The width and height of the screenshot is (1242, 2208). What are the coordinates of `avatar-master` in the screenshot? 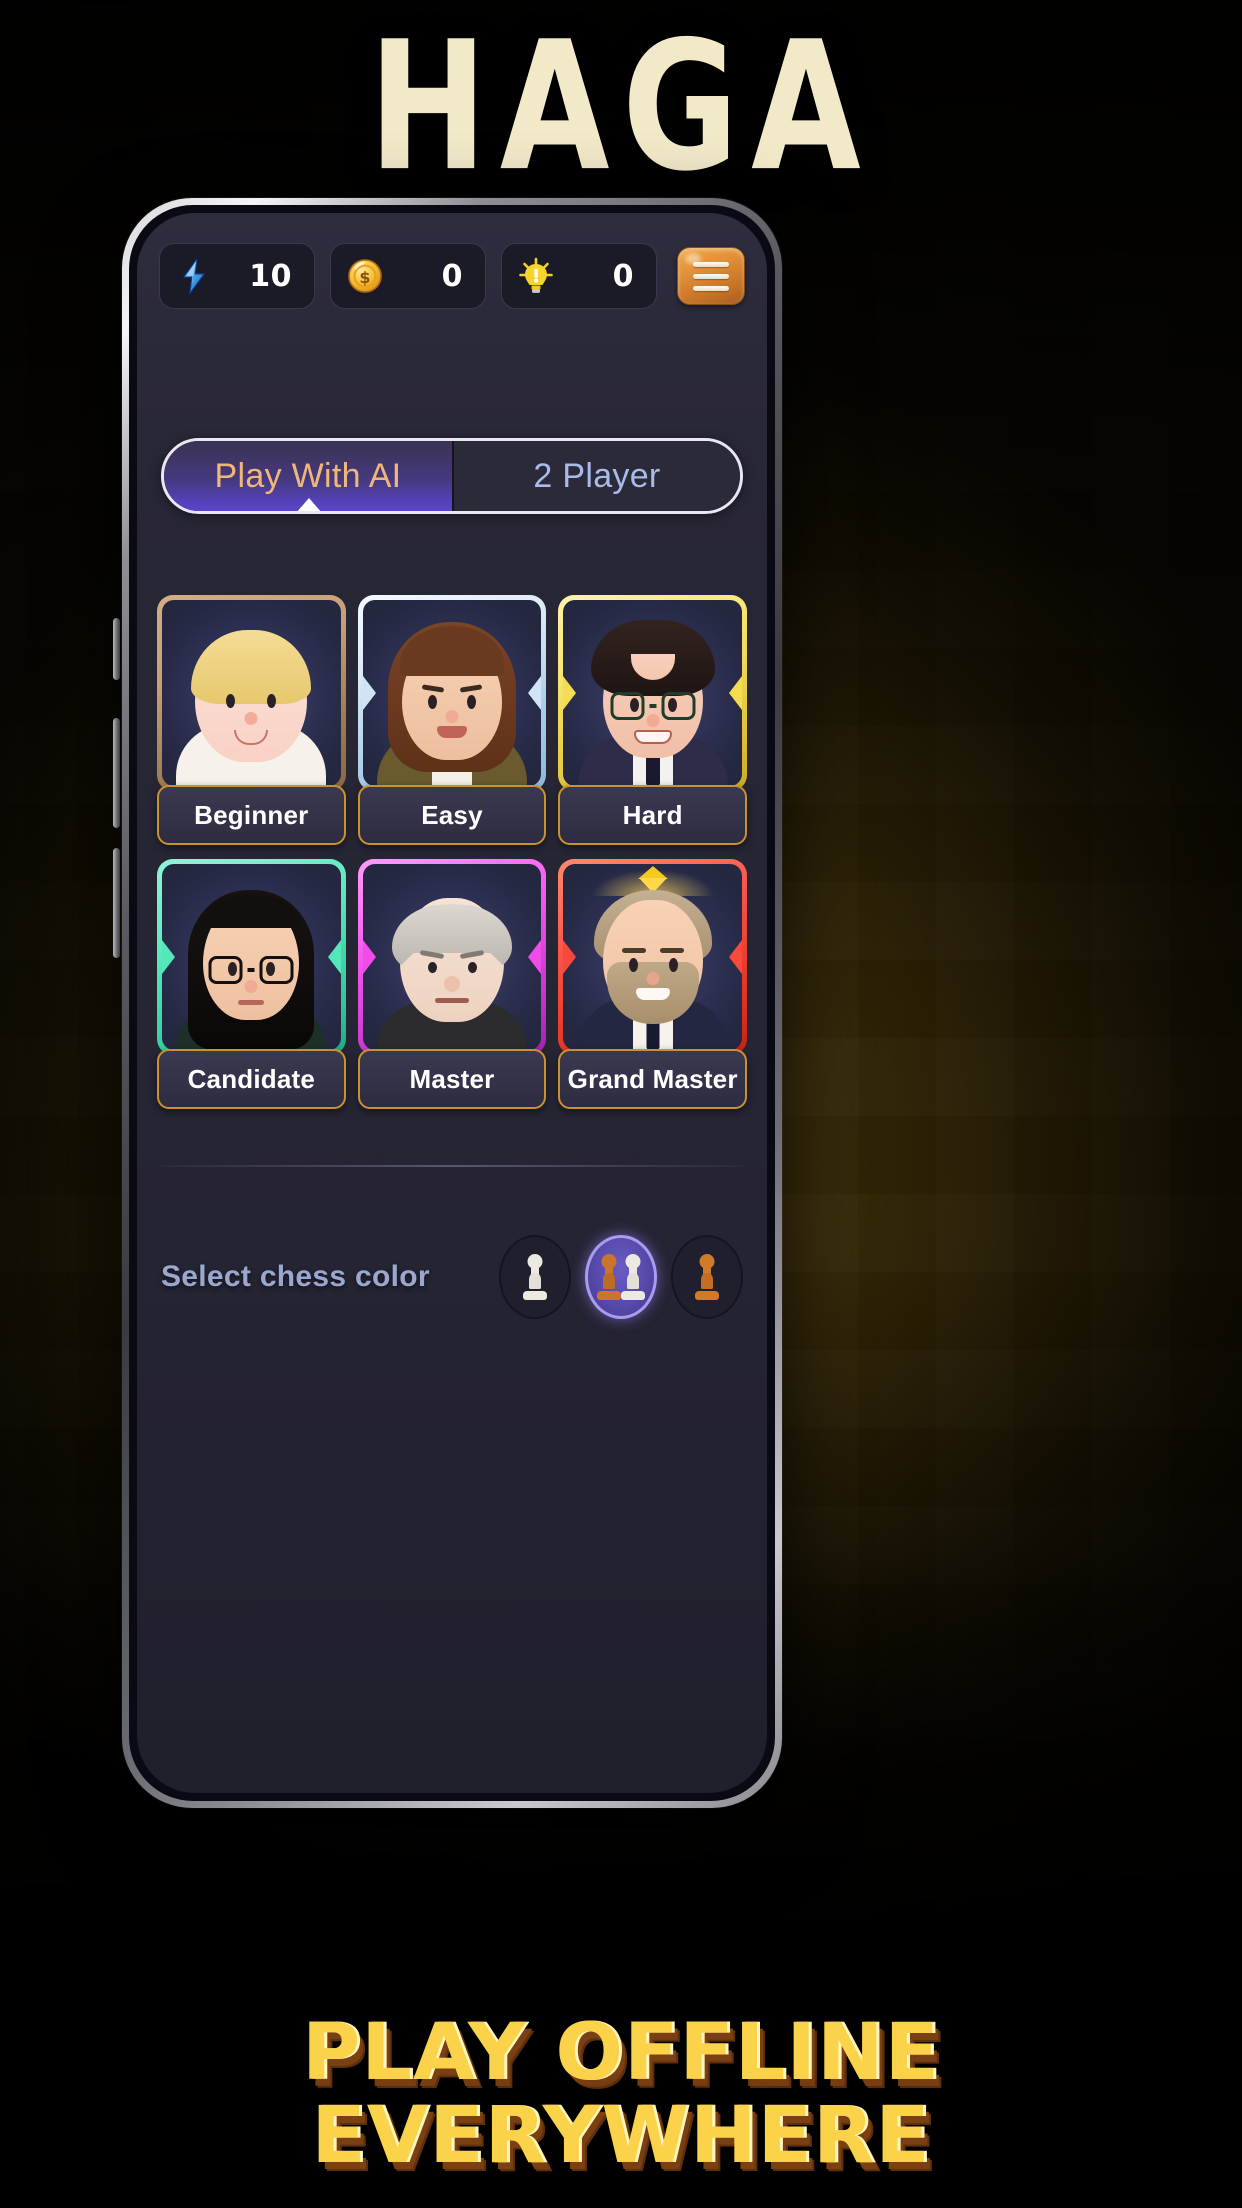 It's located at (452, 957).